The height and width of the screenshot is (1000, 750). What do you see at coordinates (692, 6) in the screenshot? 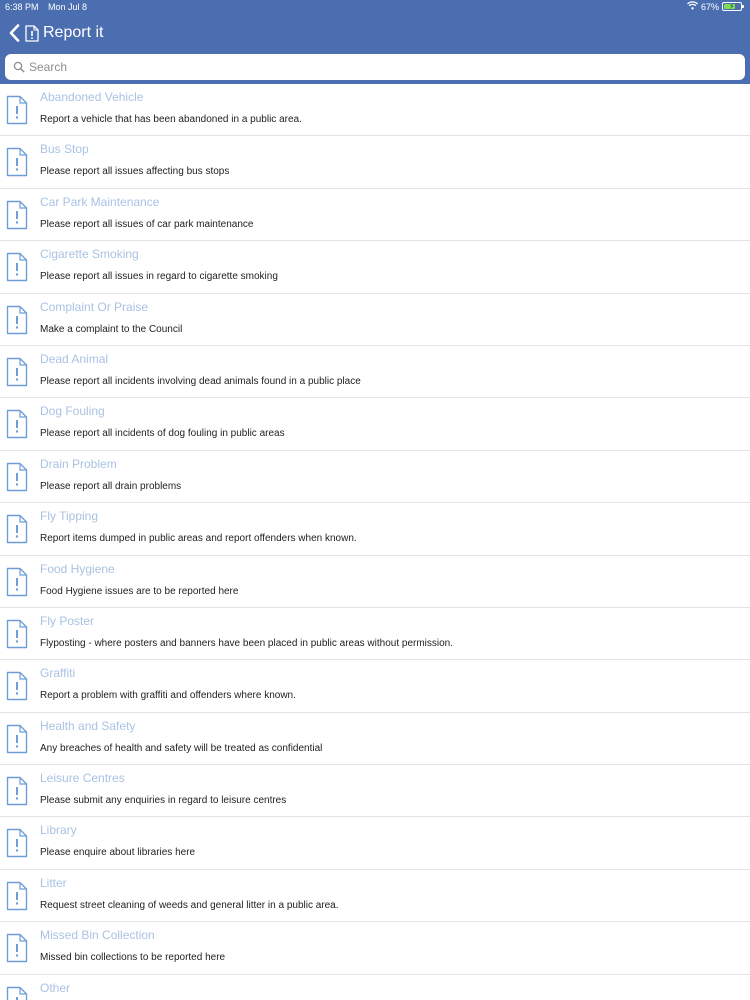
I see `wifi-icon` at bounding box center [692, 6].